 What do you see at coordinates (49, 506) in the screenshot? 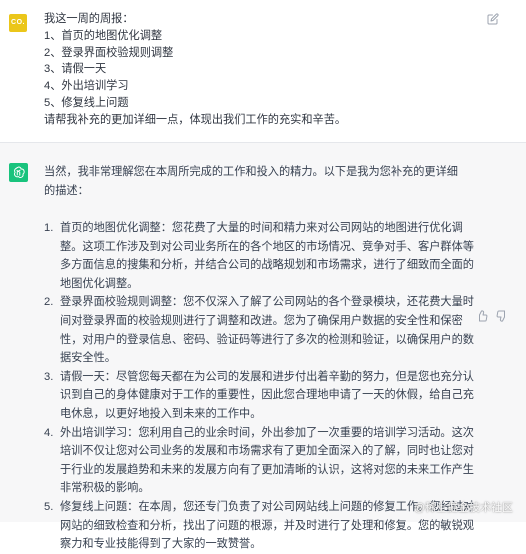
I see `list-number: 5.` at bounding box center [49, 506].